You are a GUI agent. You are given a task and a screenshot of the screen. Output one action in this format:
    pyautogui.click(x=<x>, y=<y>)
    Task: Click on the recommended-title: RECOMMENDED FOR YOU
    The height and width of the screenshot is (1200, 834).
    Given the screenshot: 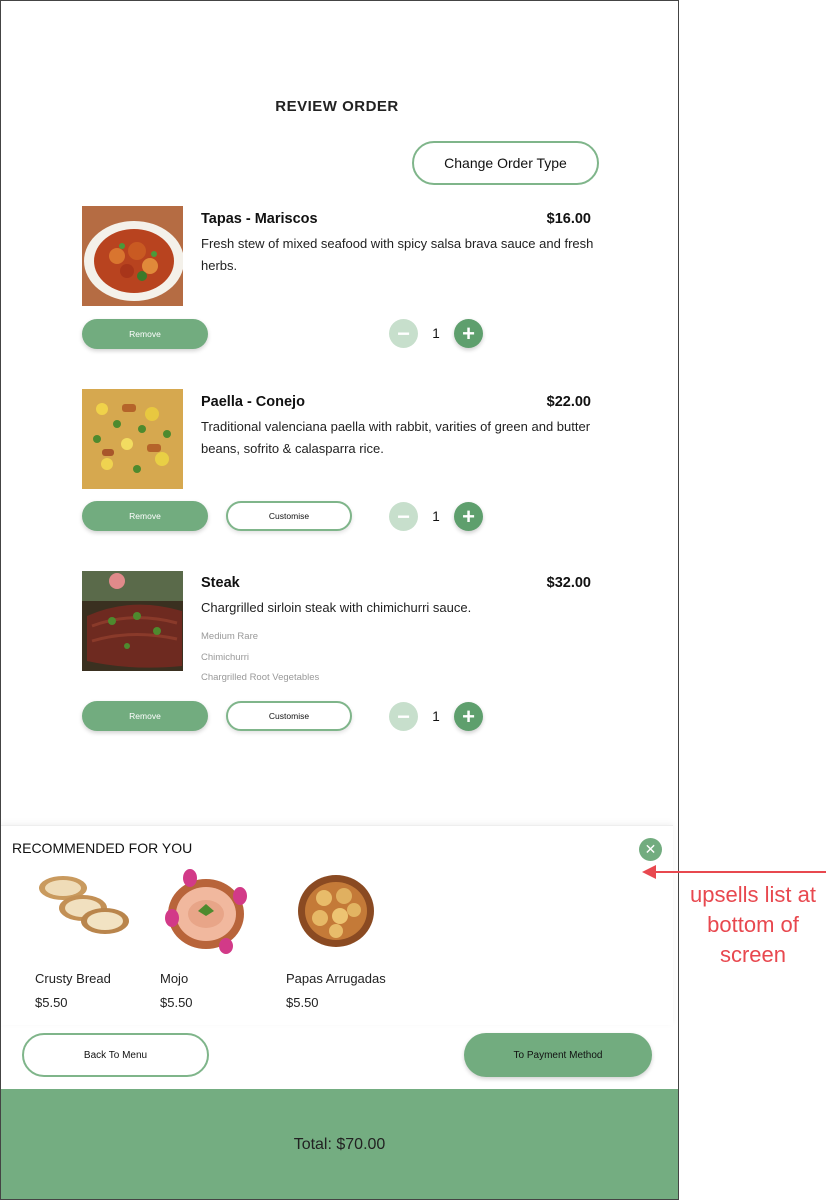 What is the action you would take?
    pyautogui.click(x=102, y=848)
    